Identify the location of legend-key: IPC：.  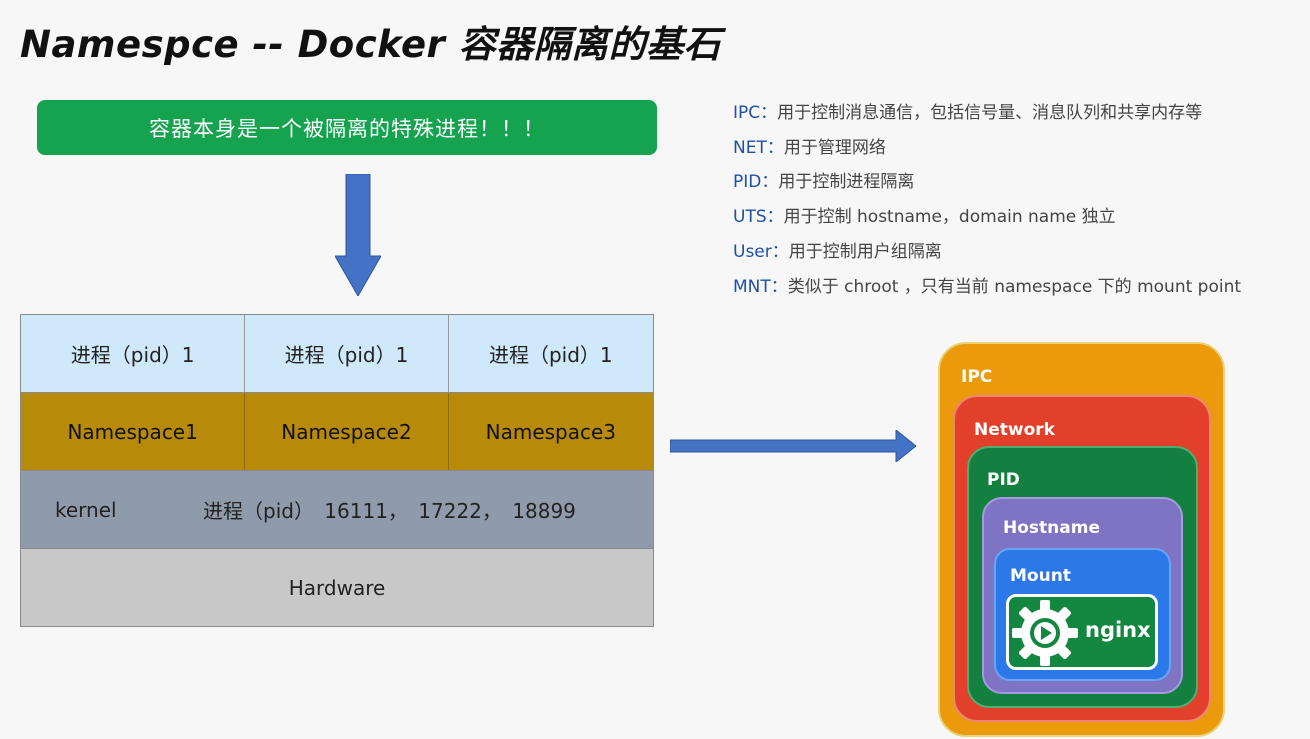
(755, 112).